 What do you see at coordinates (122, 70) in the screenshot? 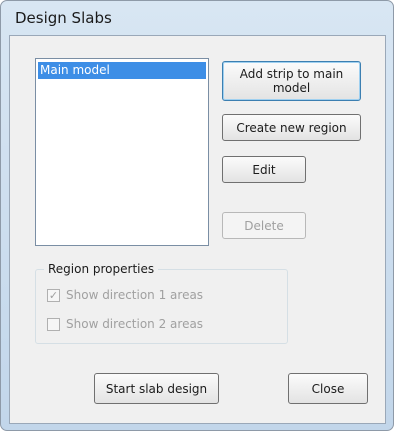
I see `list-item-main-model: Main model` at bounding box center [122, 70].